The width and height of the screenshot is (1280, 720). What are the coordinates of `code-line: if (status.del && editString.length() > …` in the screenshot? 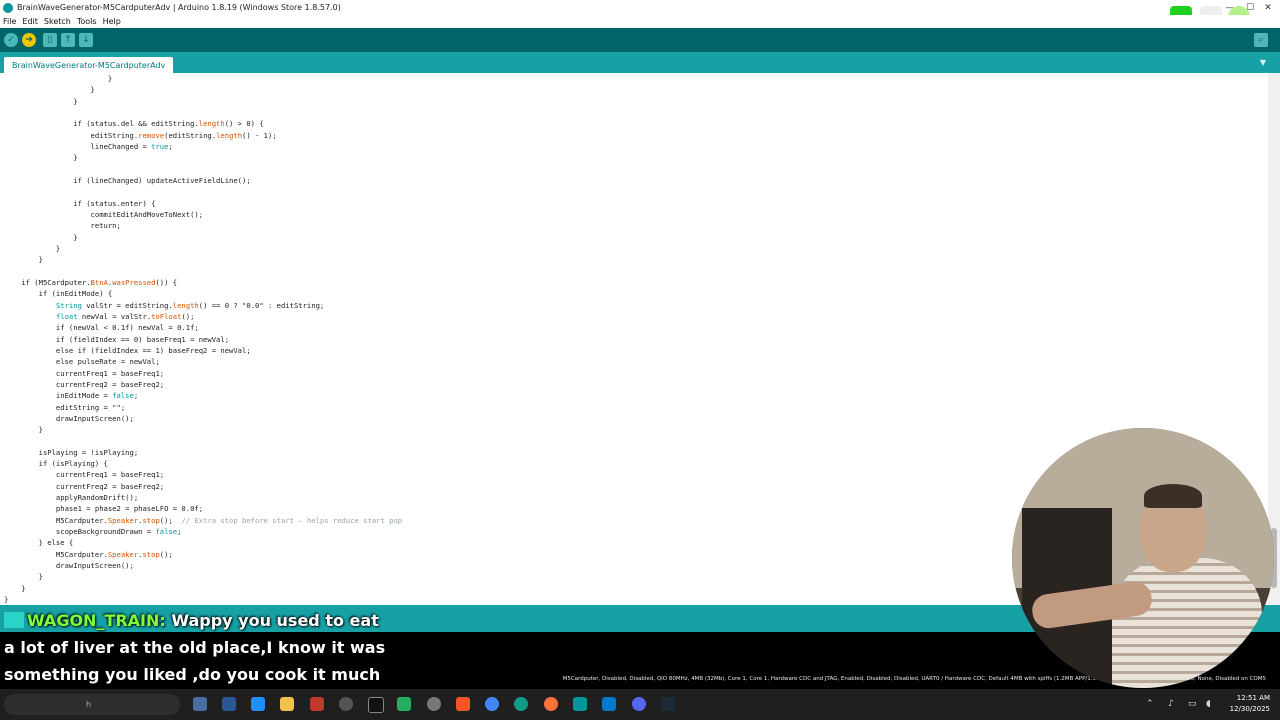 It's located at (134, 124).